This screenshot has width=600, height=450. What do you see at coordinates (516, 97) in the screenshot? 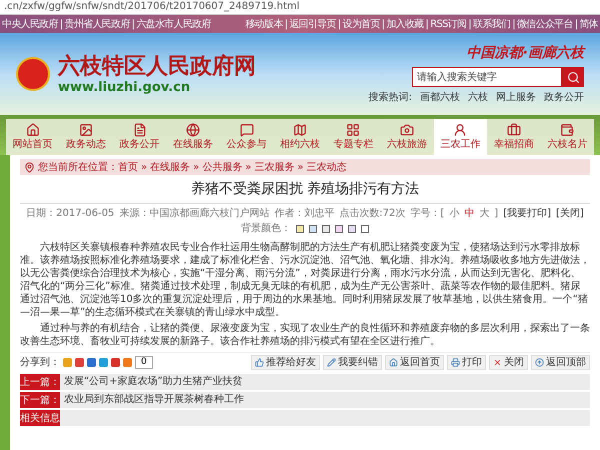
I see `hot-word-link: 网上服务` at bounding box center [516, 97].